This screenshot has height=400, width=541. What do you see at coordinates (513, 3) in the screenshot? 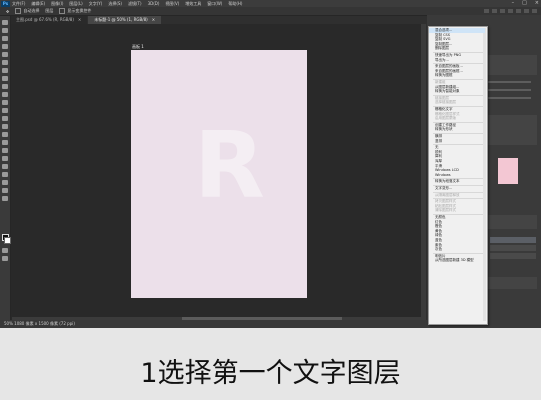
I see `minimize-icon: –` at bounding box center [513, 3].